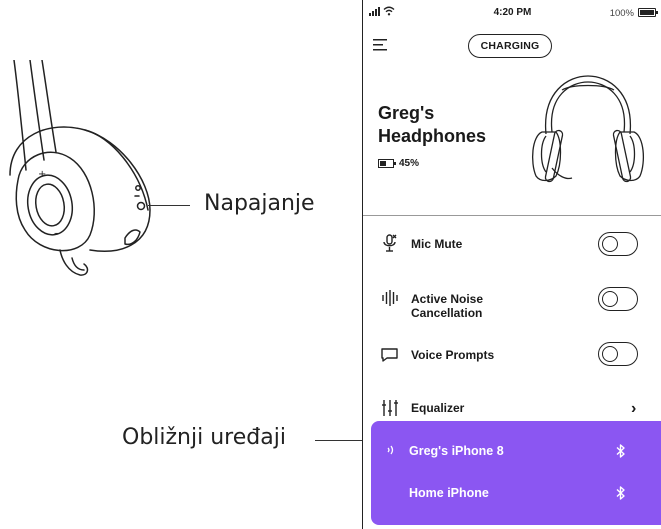 Image resolution: width=661 pixels, height=529 pixels. What do you see at coordinates (437, 244) in the screenshot?
I see `mic-mute-label: Mic Mute` at bounding box center [437, 244].